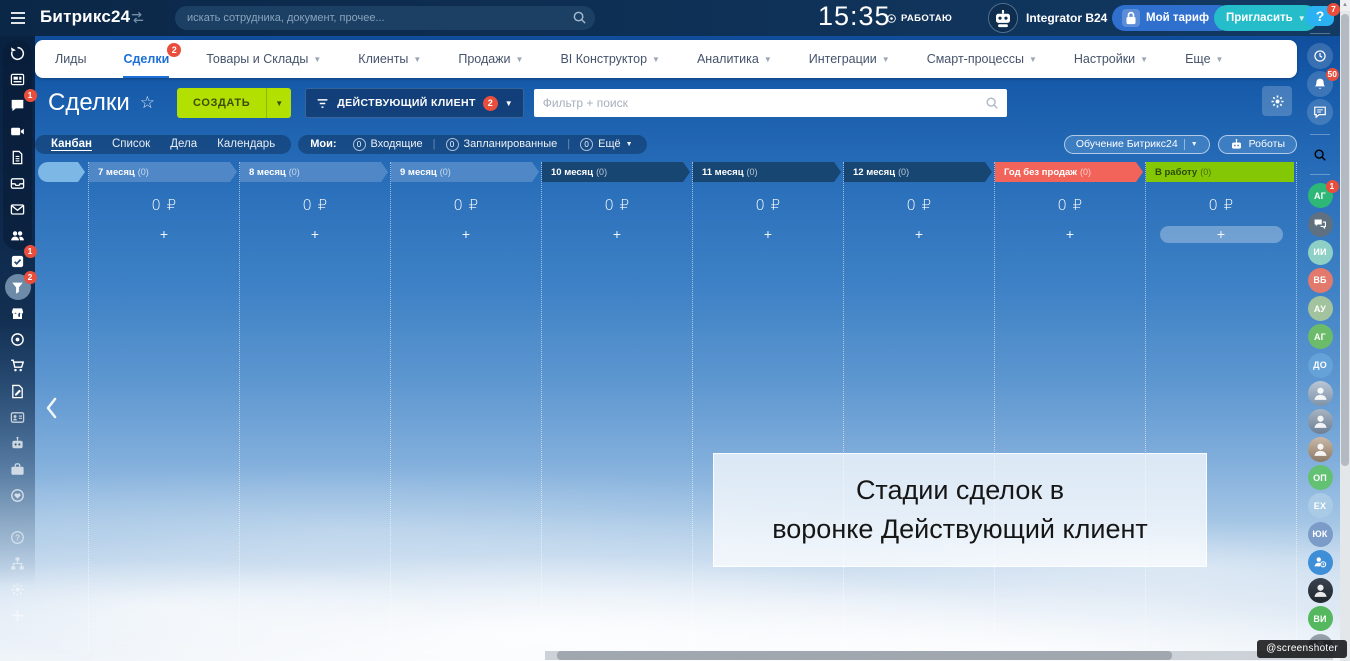  What do you see at coordinates (18, 157) in the screenshot?
I see `sidebar-item-documents` at bounding box center [18, 157].